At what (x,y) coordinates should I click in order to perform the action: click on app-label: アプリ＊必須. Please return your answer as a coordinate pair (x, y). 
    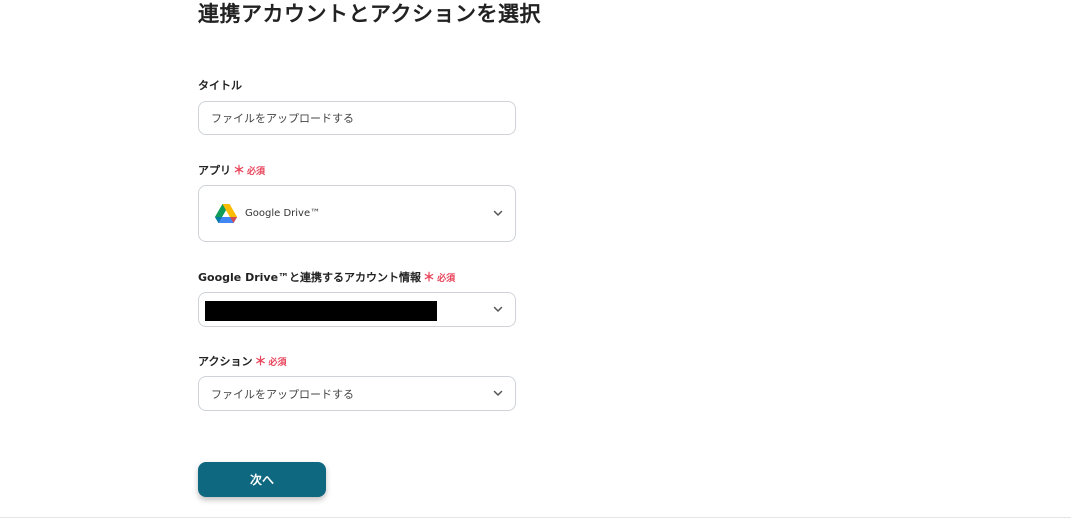
    Looking at the image, I should click on (231, 171).